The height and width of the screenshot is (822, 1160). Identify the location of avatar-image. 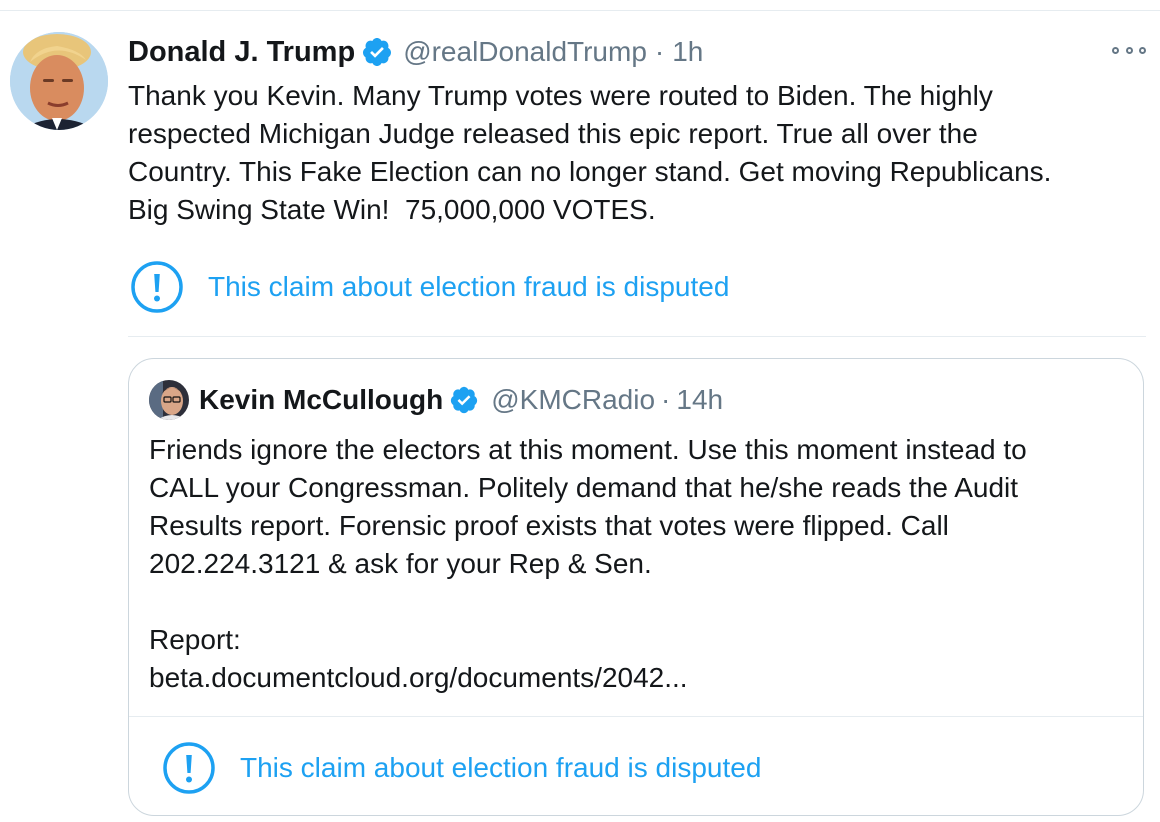
(59, 81).